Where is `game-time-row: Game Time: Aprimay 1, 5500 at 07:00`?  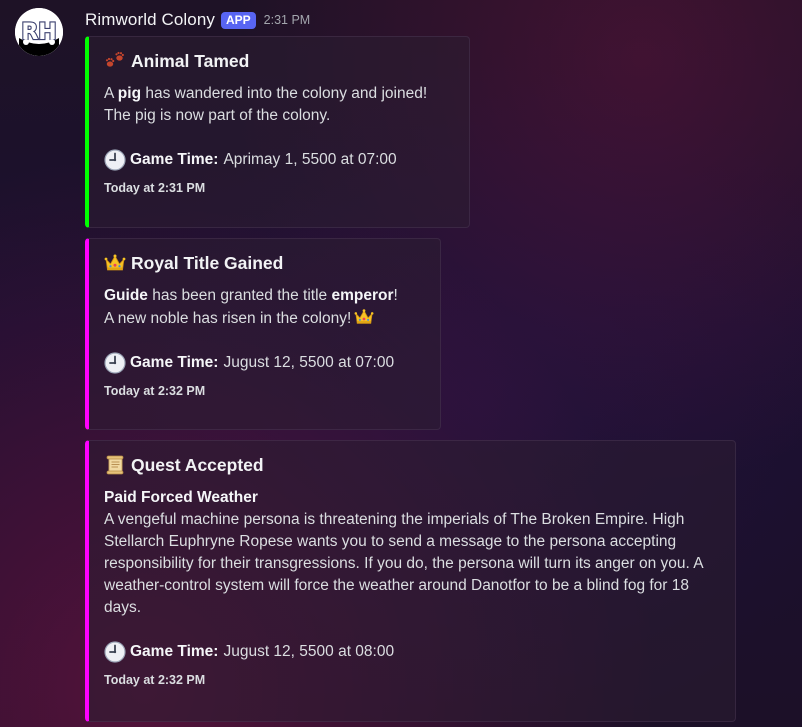 game-time-row: Game Time: Aprimay 1, 5500 at 07:00 is located at coordinates (278, 160).